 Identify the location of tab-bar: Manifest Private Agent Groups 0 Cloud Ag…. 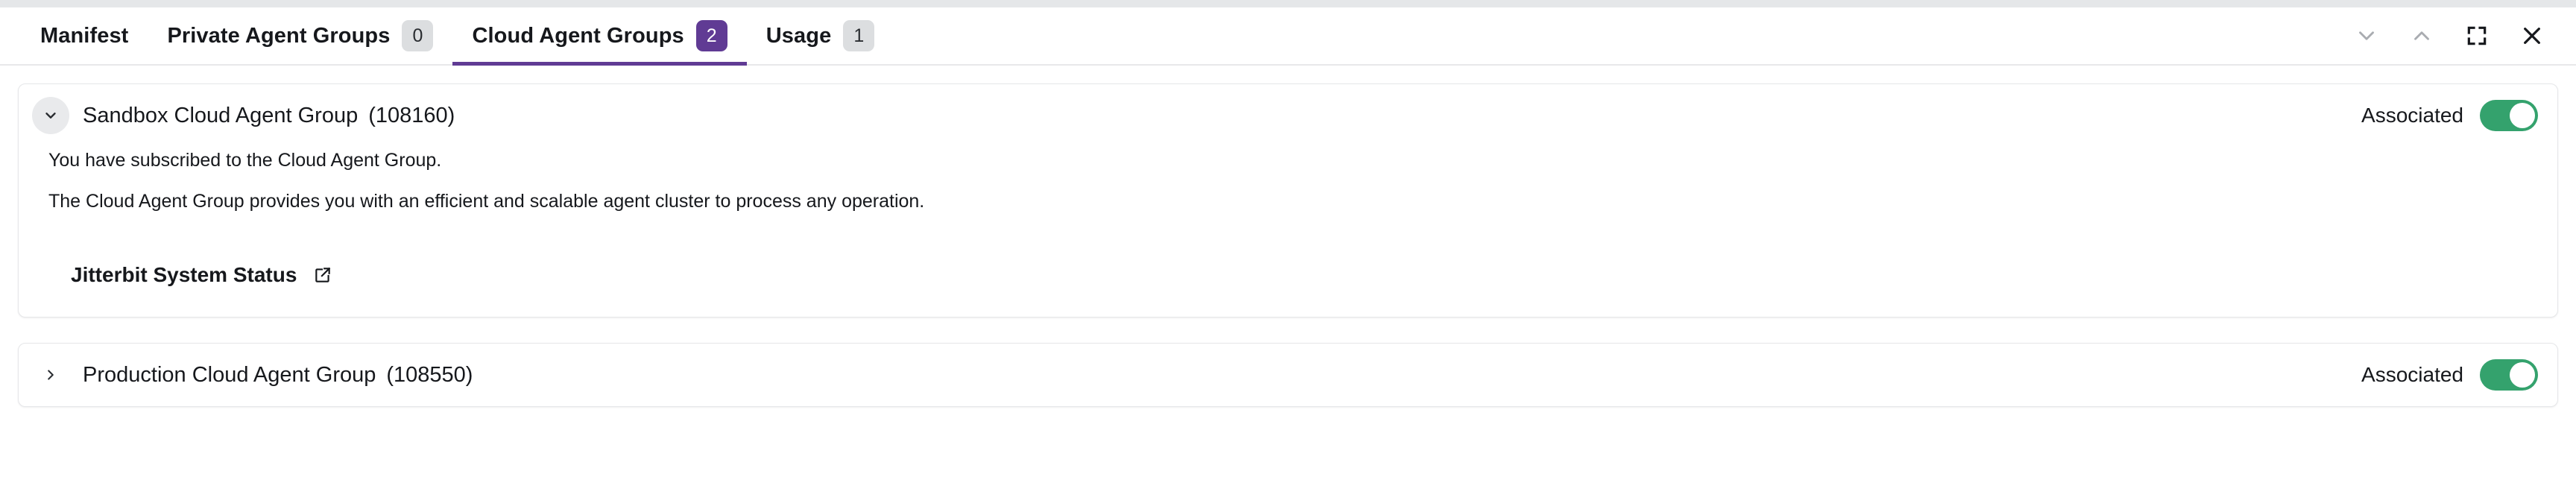
(1288, 36).